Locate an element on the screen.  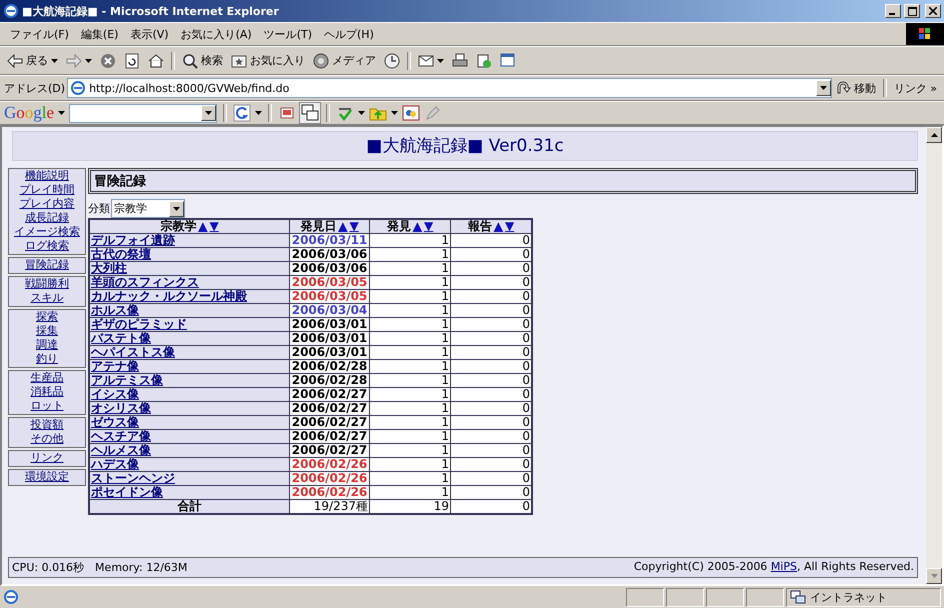
zone-text: イントラネット is located at coordinates (848, 597).